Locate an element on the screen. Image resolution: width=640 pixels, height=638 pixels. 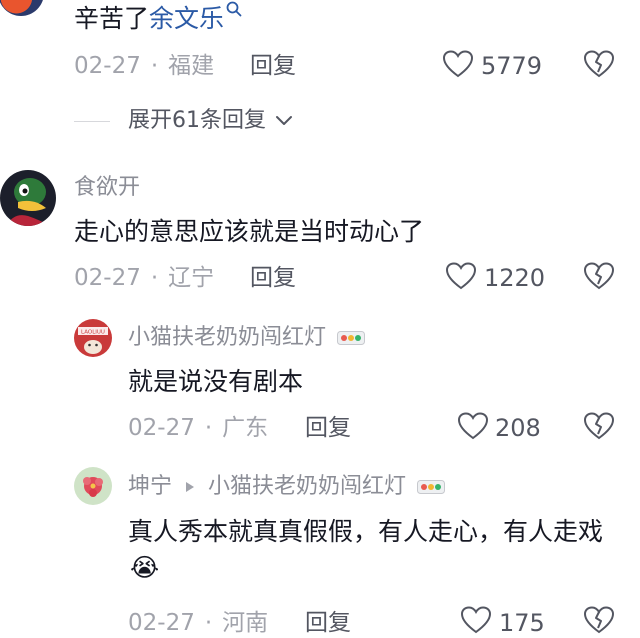
username: 坤宁 小猫扶老奶奶闯红灯 is located at coordinates (287, 487).